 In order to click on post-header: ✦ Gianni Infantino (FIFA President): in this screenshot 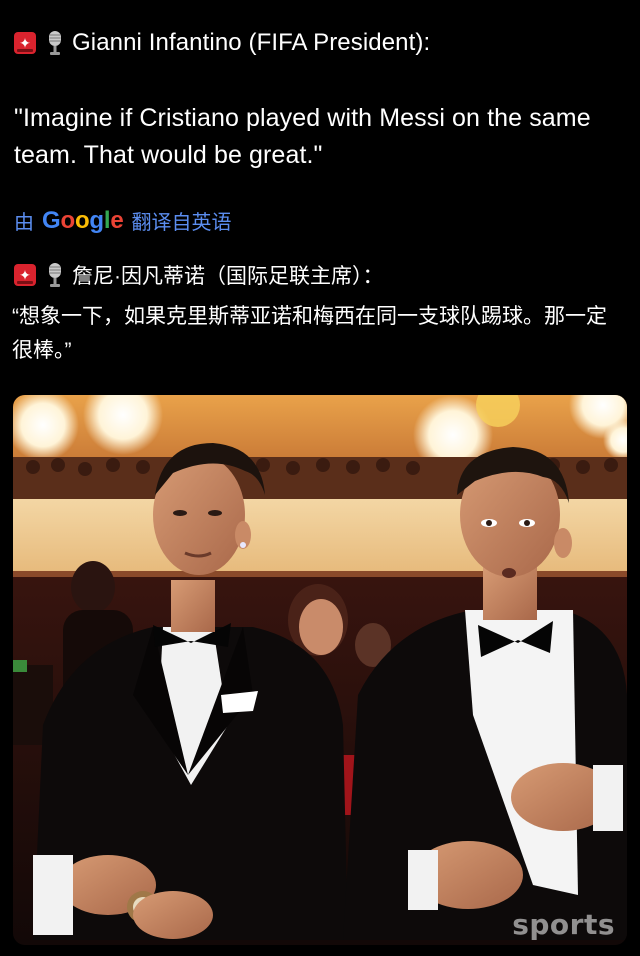, I will do `click(320, 43)`.